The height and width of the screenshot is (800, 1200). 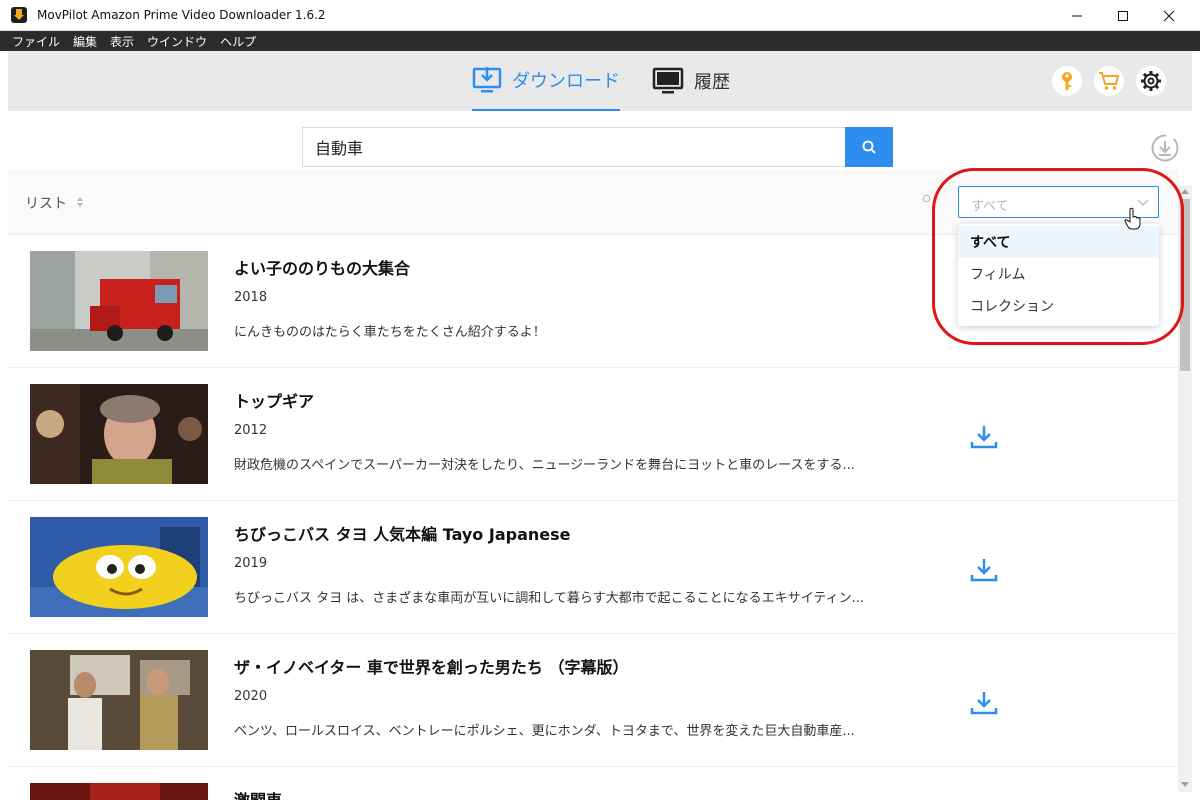 What do you see at coordinates (1132, 218) in the screenshot?
I see `hand-cursor-icon` at bounding box center [1132, 218].